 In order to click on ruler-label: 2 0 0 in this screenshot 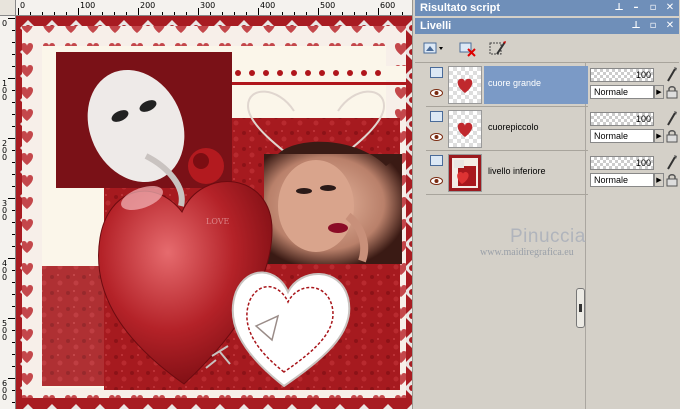, I will do `click(5, 150)`.